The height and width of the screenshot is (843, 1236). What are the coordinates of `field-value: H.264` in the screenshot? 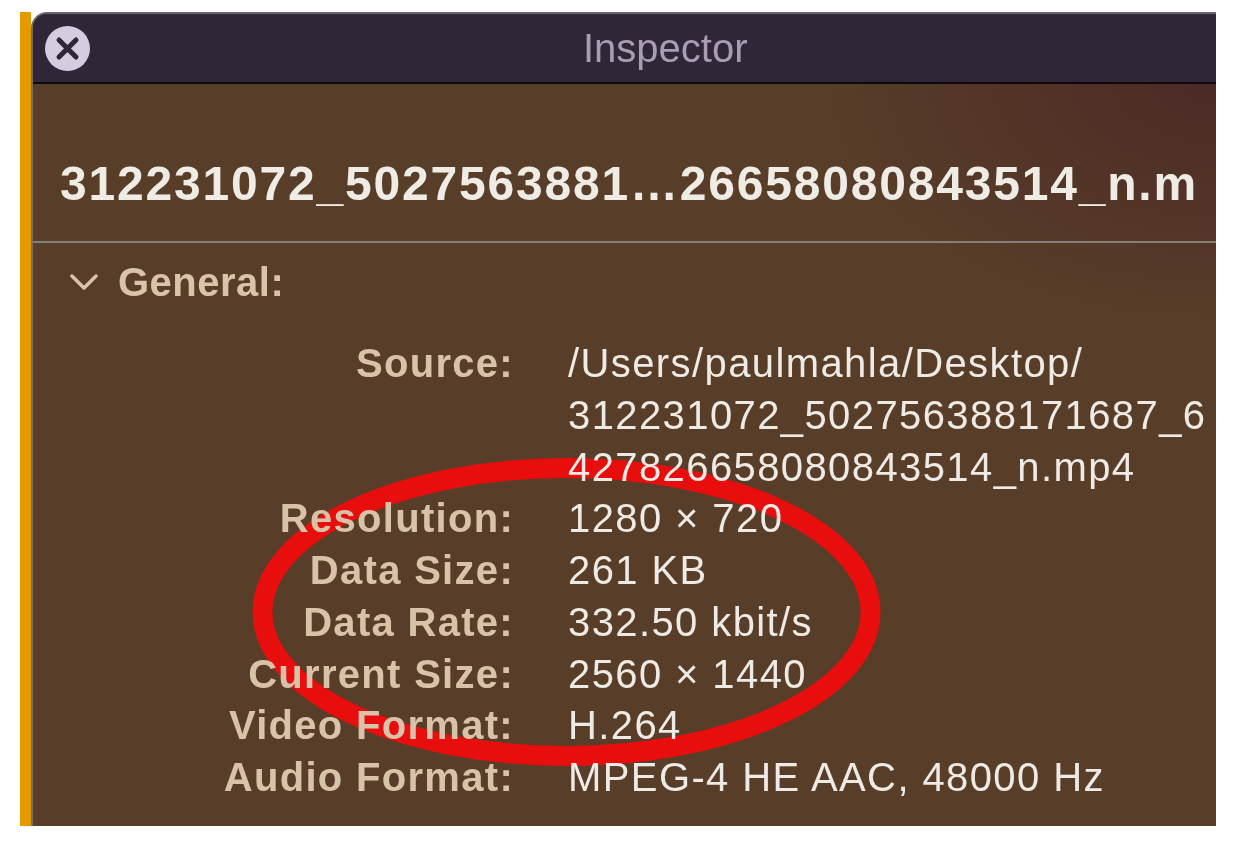 It's located at (625, 726).